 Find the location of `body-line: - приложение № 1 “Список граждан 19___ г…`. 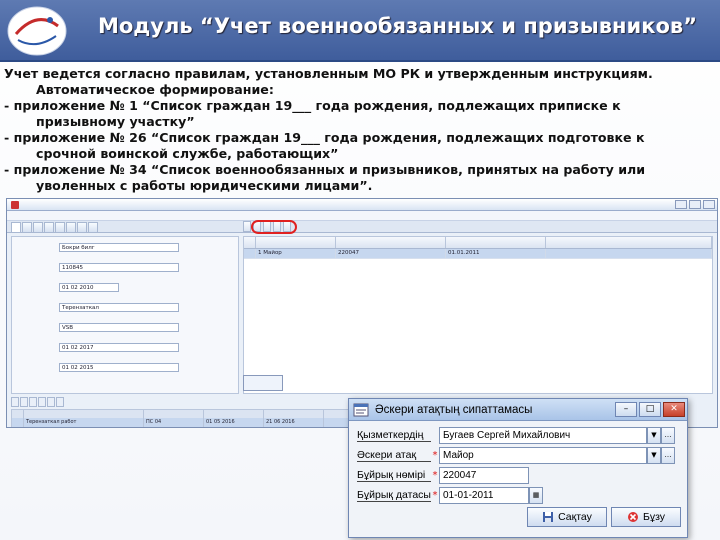

body-line: - приложение № 1 “Список граждан 19___ г… is located at coordinates (312, 105).